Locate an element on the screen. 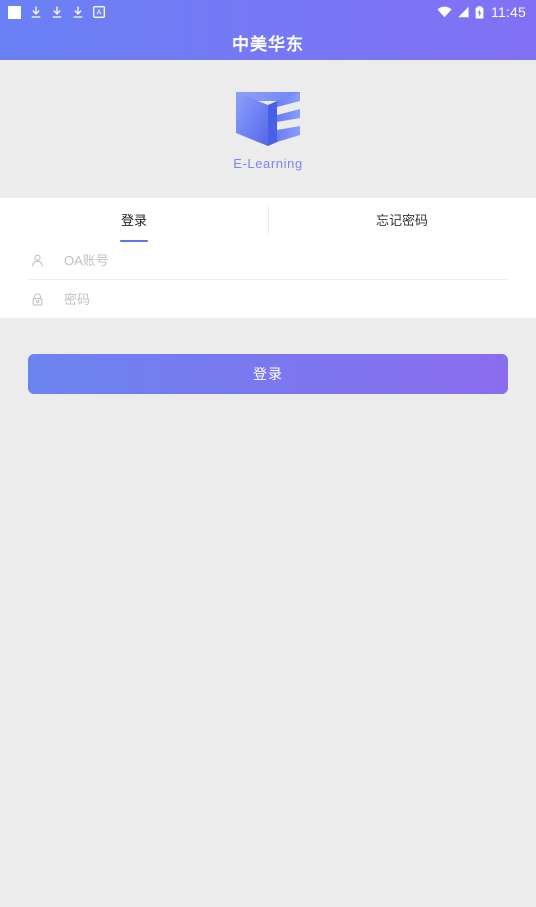 This screenshot has width=536, height=907. white-square-icon is located at coordinates (14, 12).